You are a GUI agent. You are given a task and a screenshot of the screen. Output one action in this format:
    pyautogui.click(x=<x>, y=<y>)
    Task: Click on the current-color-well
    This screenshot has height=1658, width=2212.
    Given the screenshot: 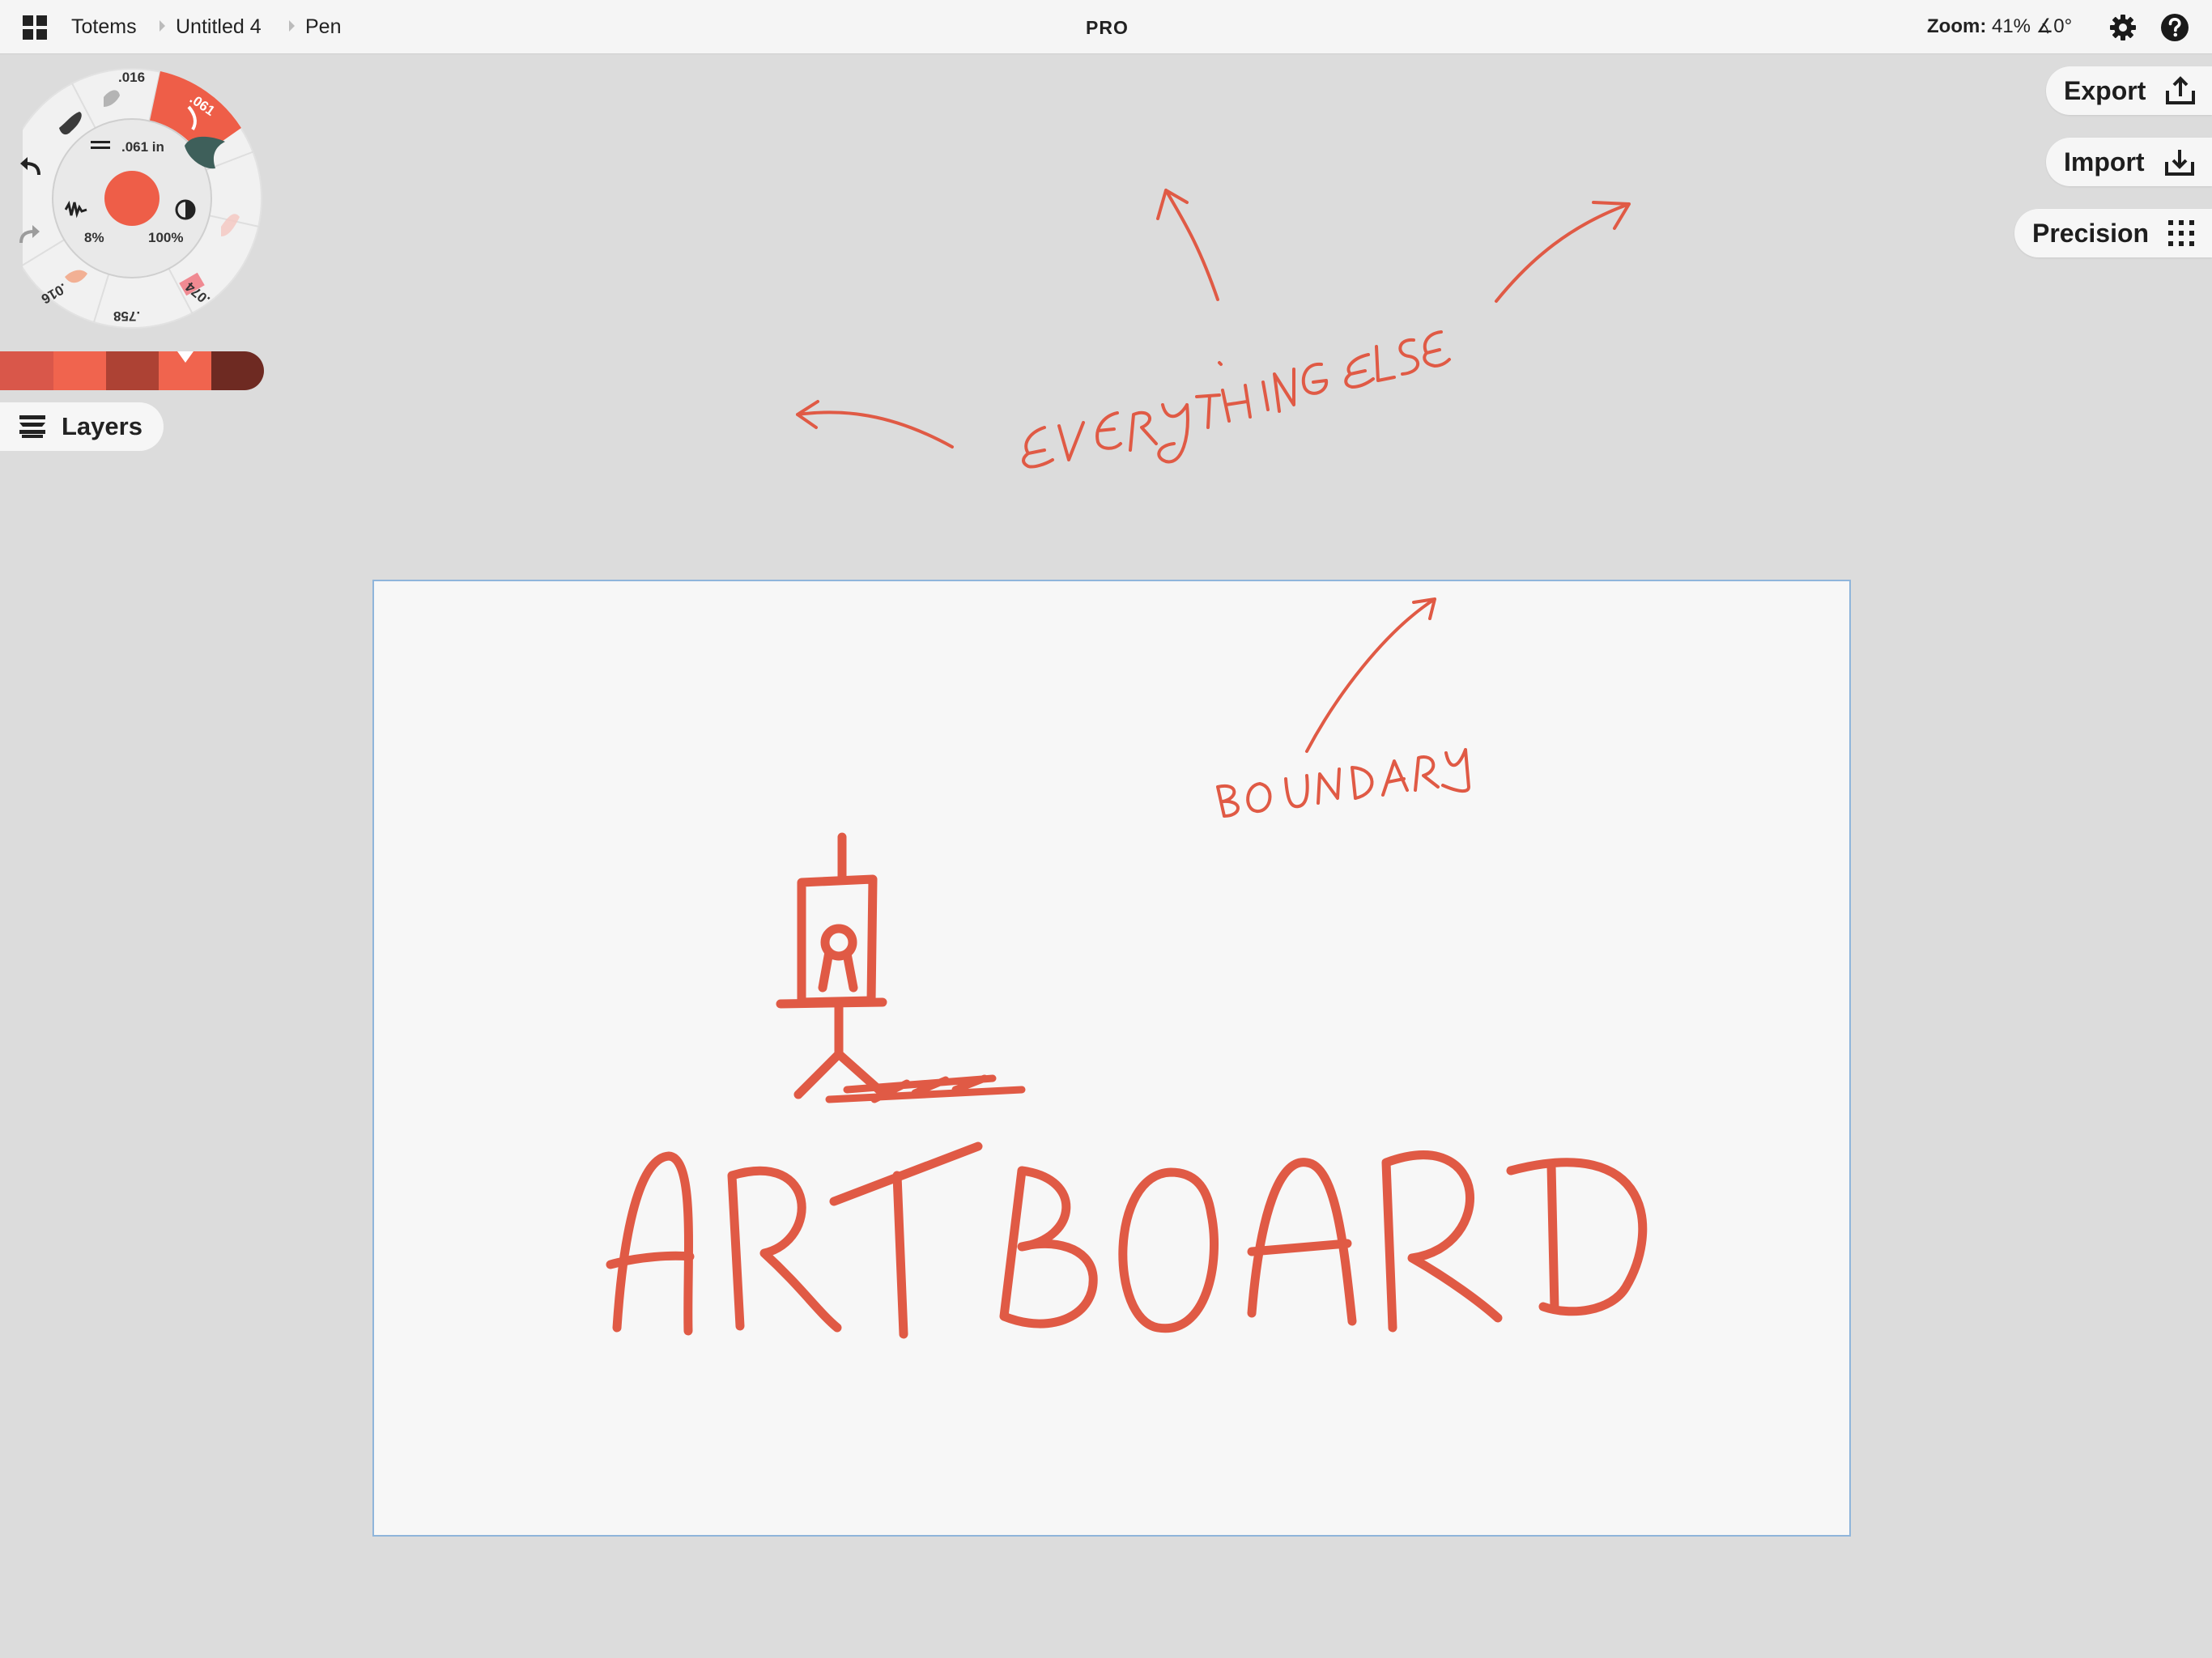 What is the action you would take?
    pyautogui.click(x=132, y=198)
    